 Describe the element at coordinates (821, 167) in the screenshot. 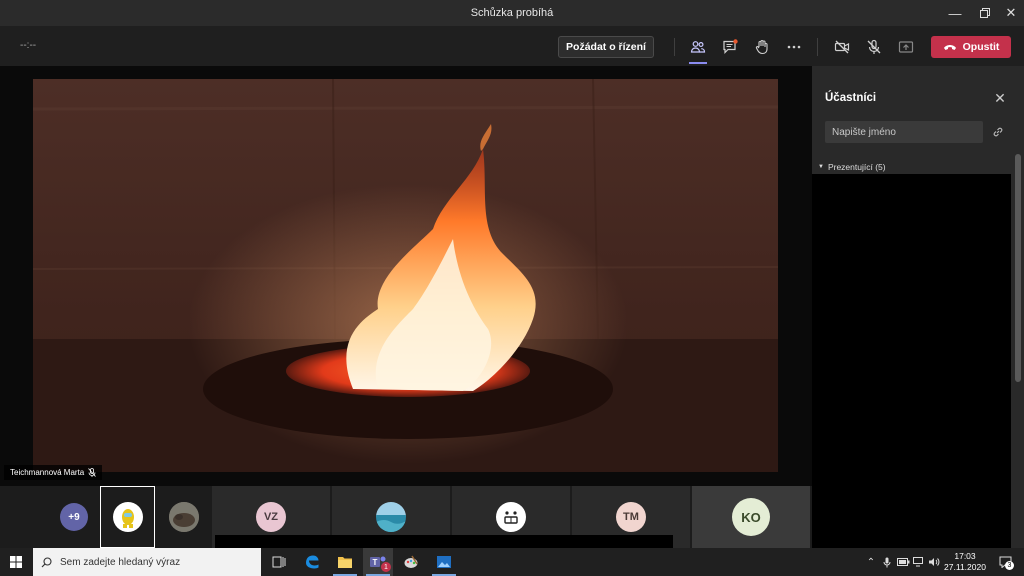

I see `chevron-down-icon: ▼` at that location.